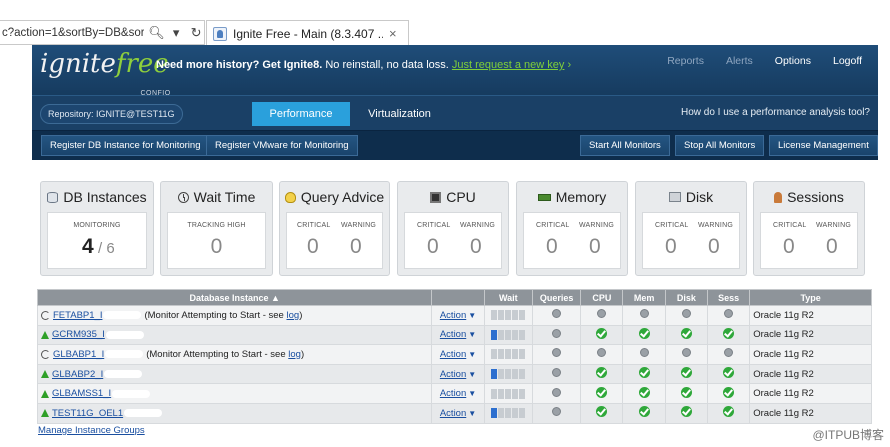 This screenshot has height=447, width=890. What do you see at coordinates (216, 228) in the screenshot?
I see `card-wait-time: Wait Time TRACKING HIGH 0` at bounding box center [216, 228].